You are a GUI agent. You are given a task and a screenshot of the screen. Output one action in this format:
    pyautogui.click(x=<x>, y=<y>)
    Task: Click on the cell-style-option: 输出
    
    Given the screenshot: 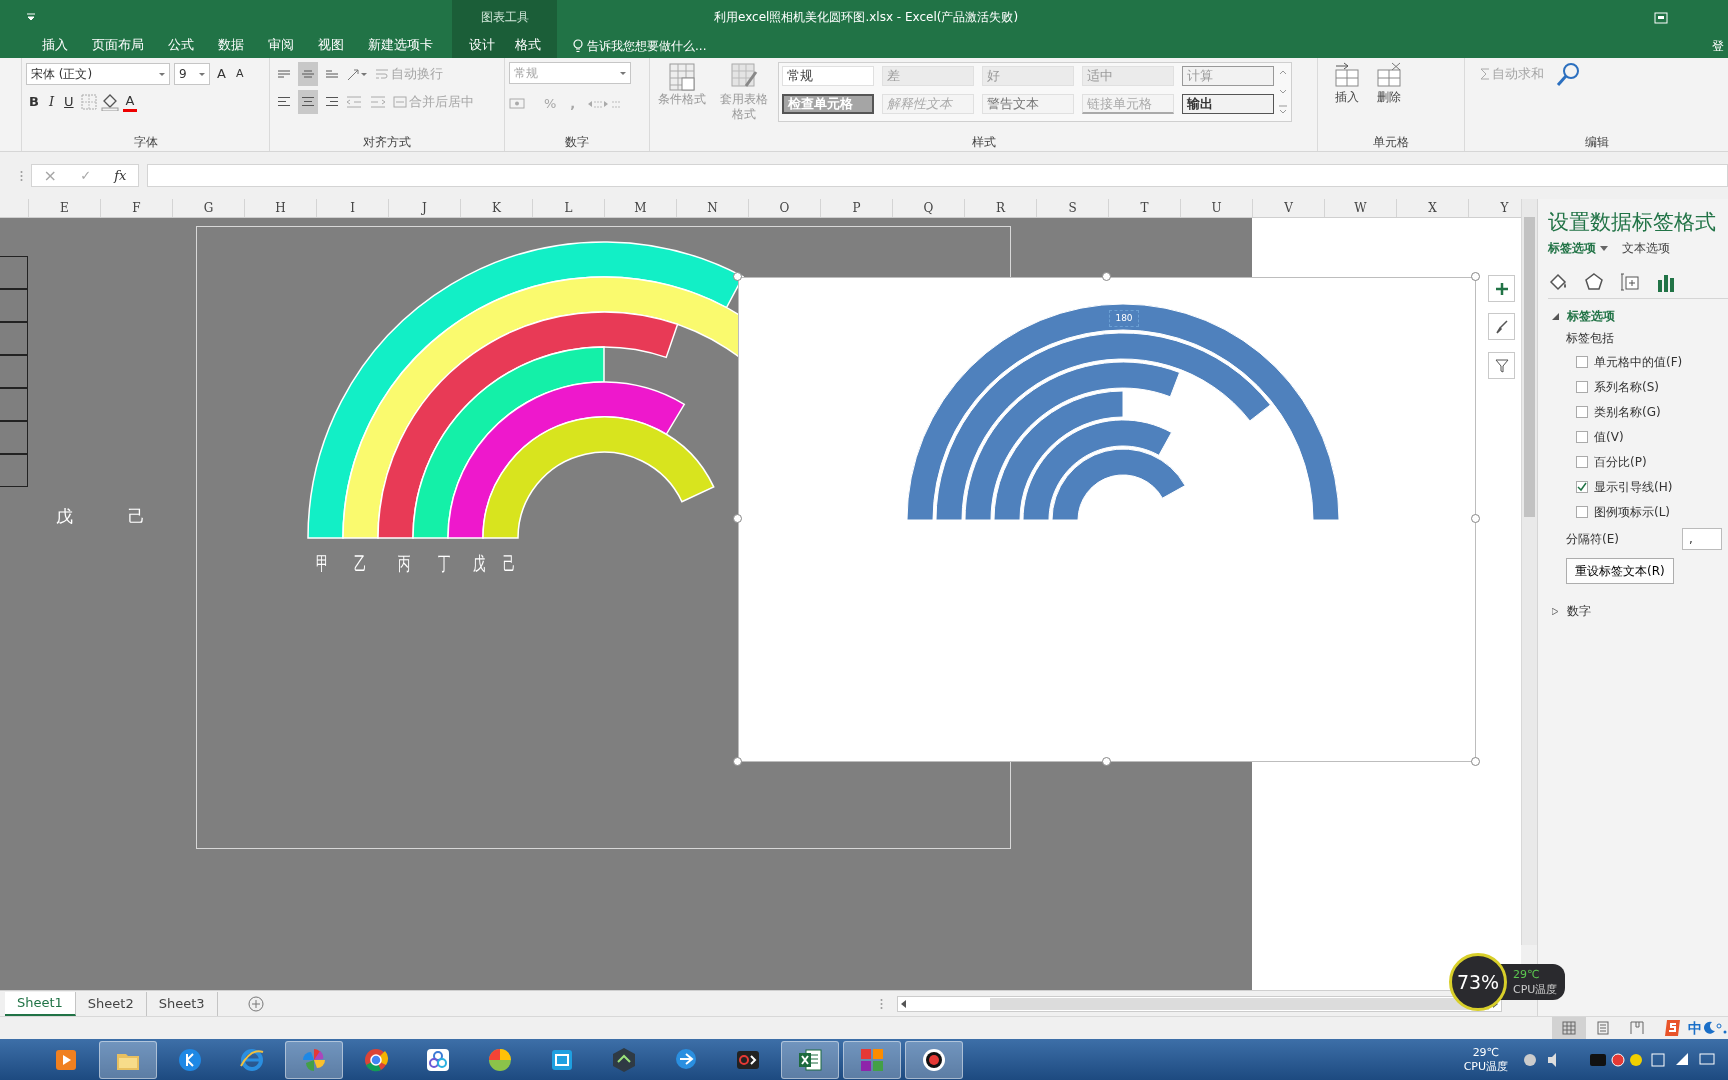 What is the action you would take?
    pyautogui.click(x=1228, y=104)
    